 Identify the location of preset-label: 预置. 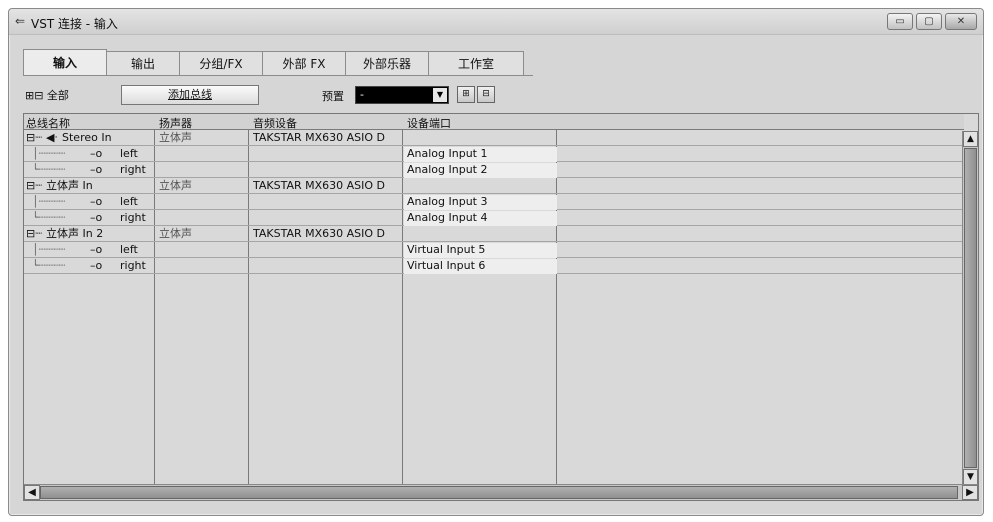
(333, 96).